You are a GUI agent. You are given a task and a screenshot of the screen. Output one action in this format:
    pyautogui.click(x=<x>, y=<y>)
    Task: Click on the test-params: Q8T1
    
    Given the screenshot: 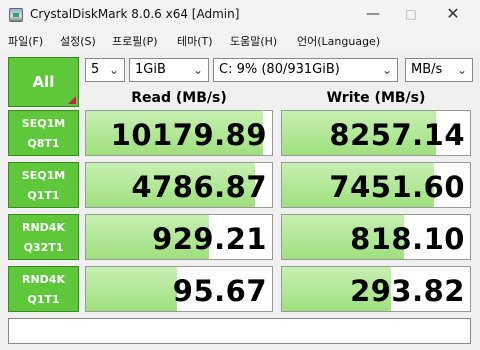 What is the action you would take?
    pyautogui.click(x=43, y=143)
    